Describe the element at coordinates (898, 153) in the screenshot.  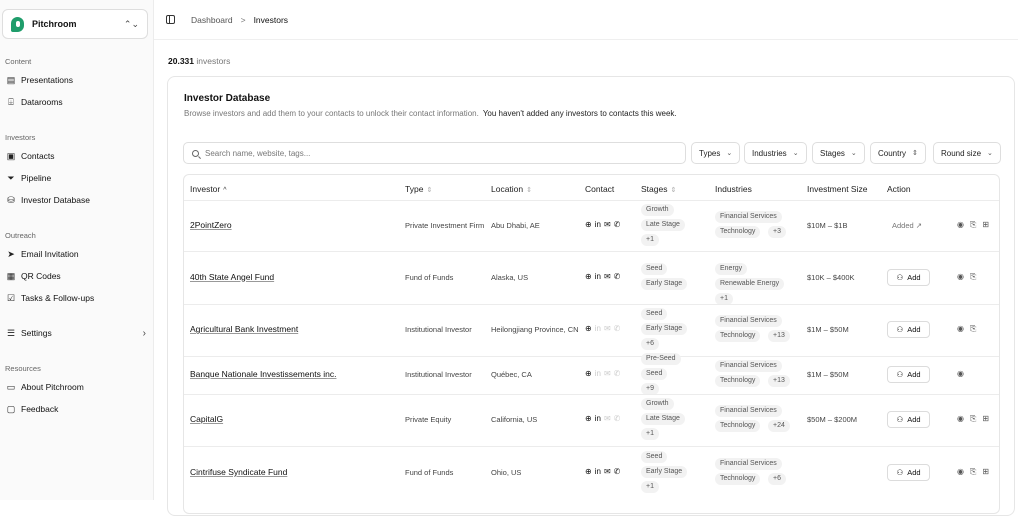
I see `filter-country: Country ⇕` at that location.